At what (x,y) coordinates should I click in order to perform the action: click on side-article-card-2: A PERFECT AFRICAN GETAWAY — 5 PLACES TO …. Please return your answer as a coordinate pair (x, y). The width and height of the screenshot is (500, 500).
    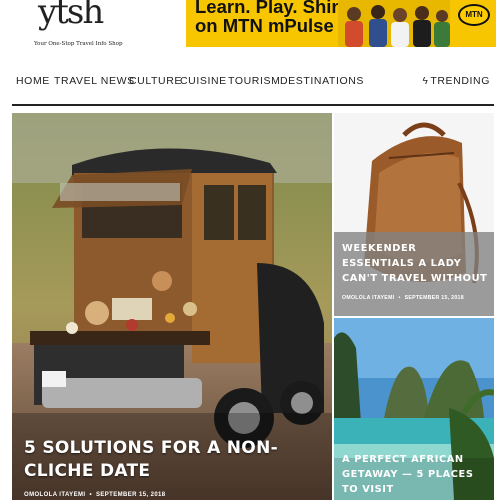
    Looking at the image, I should click on (414, 409).